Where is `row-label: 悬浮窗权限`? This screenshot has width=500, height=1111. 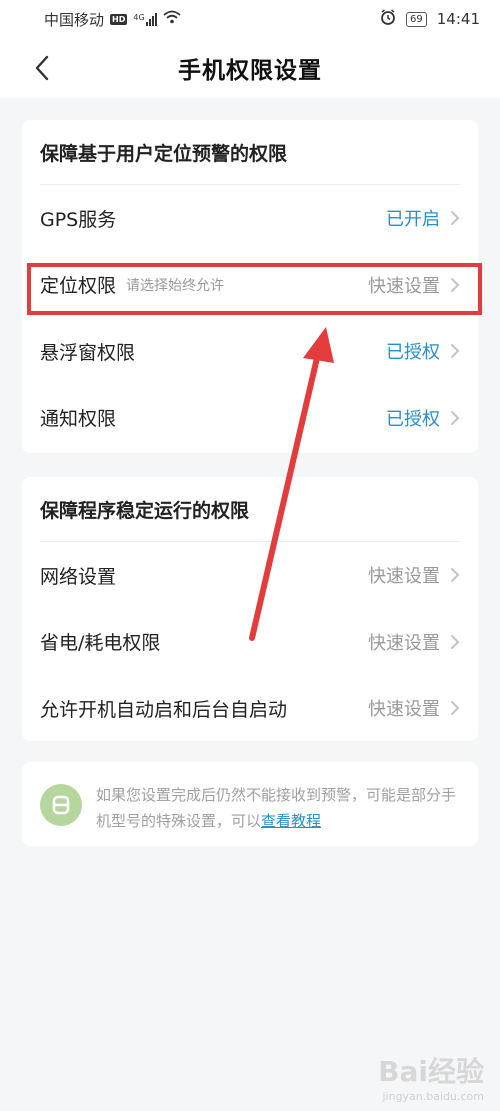 row-label: 悬浮窗权限 is located at coordinates (88, 352).